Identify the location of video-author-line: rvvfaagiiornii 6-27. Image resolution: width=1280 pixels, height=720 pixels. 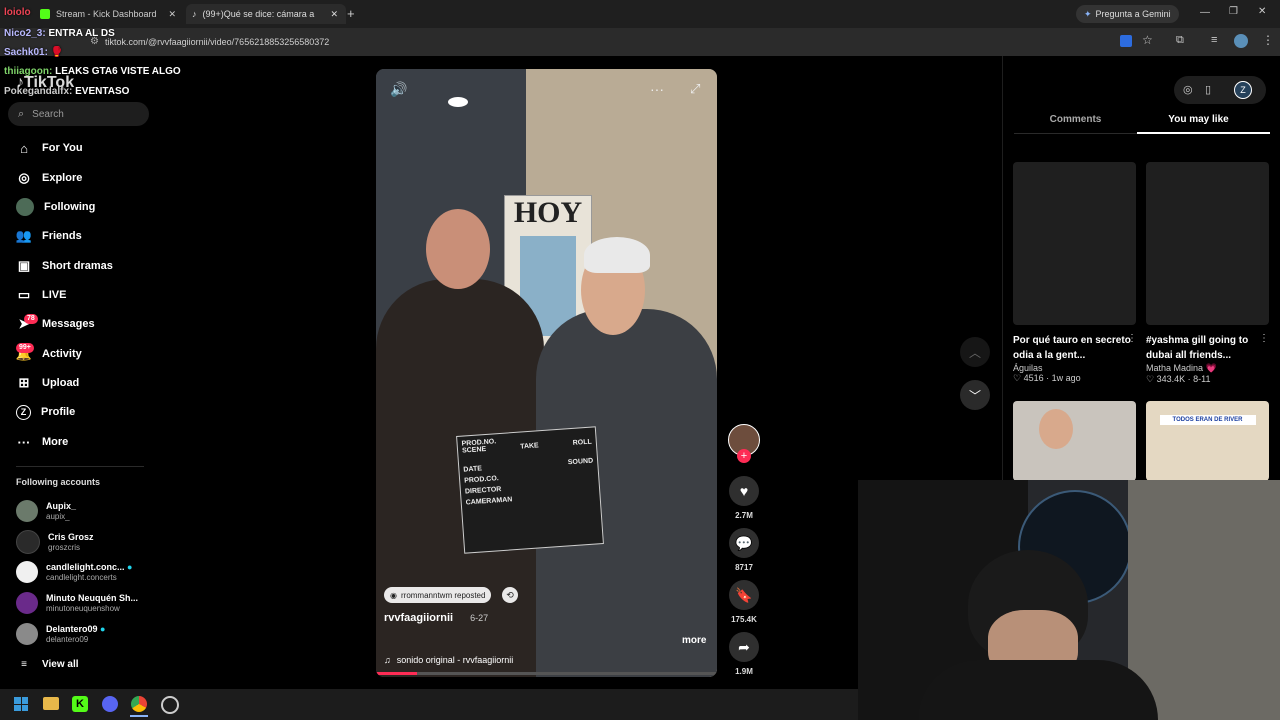
(436, 618).